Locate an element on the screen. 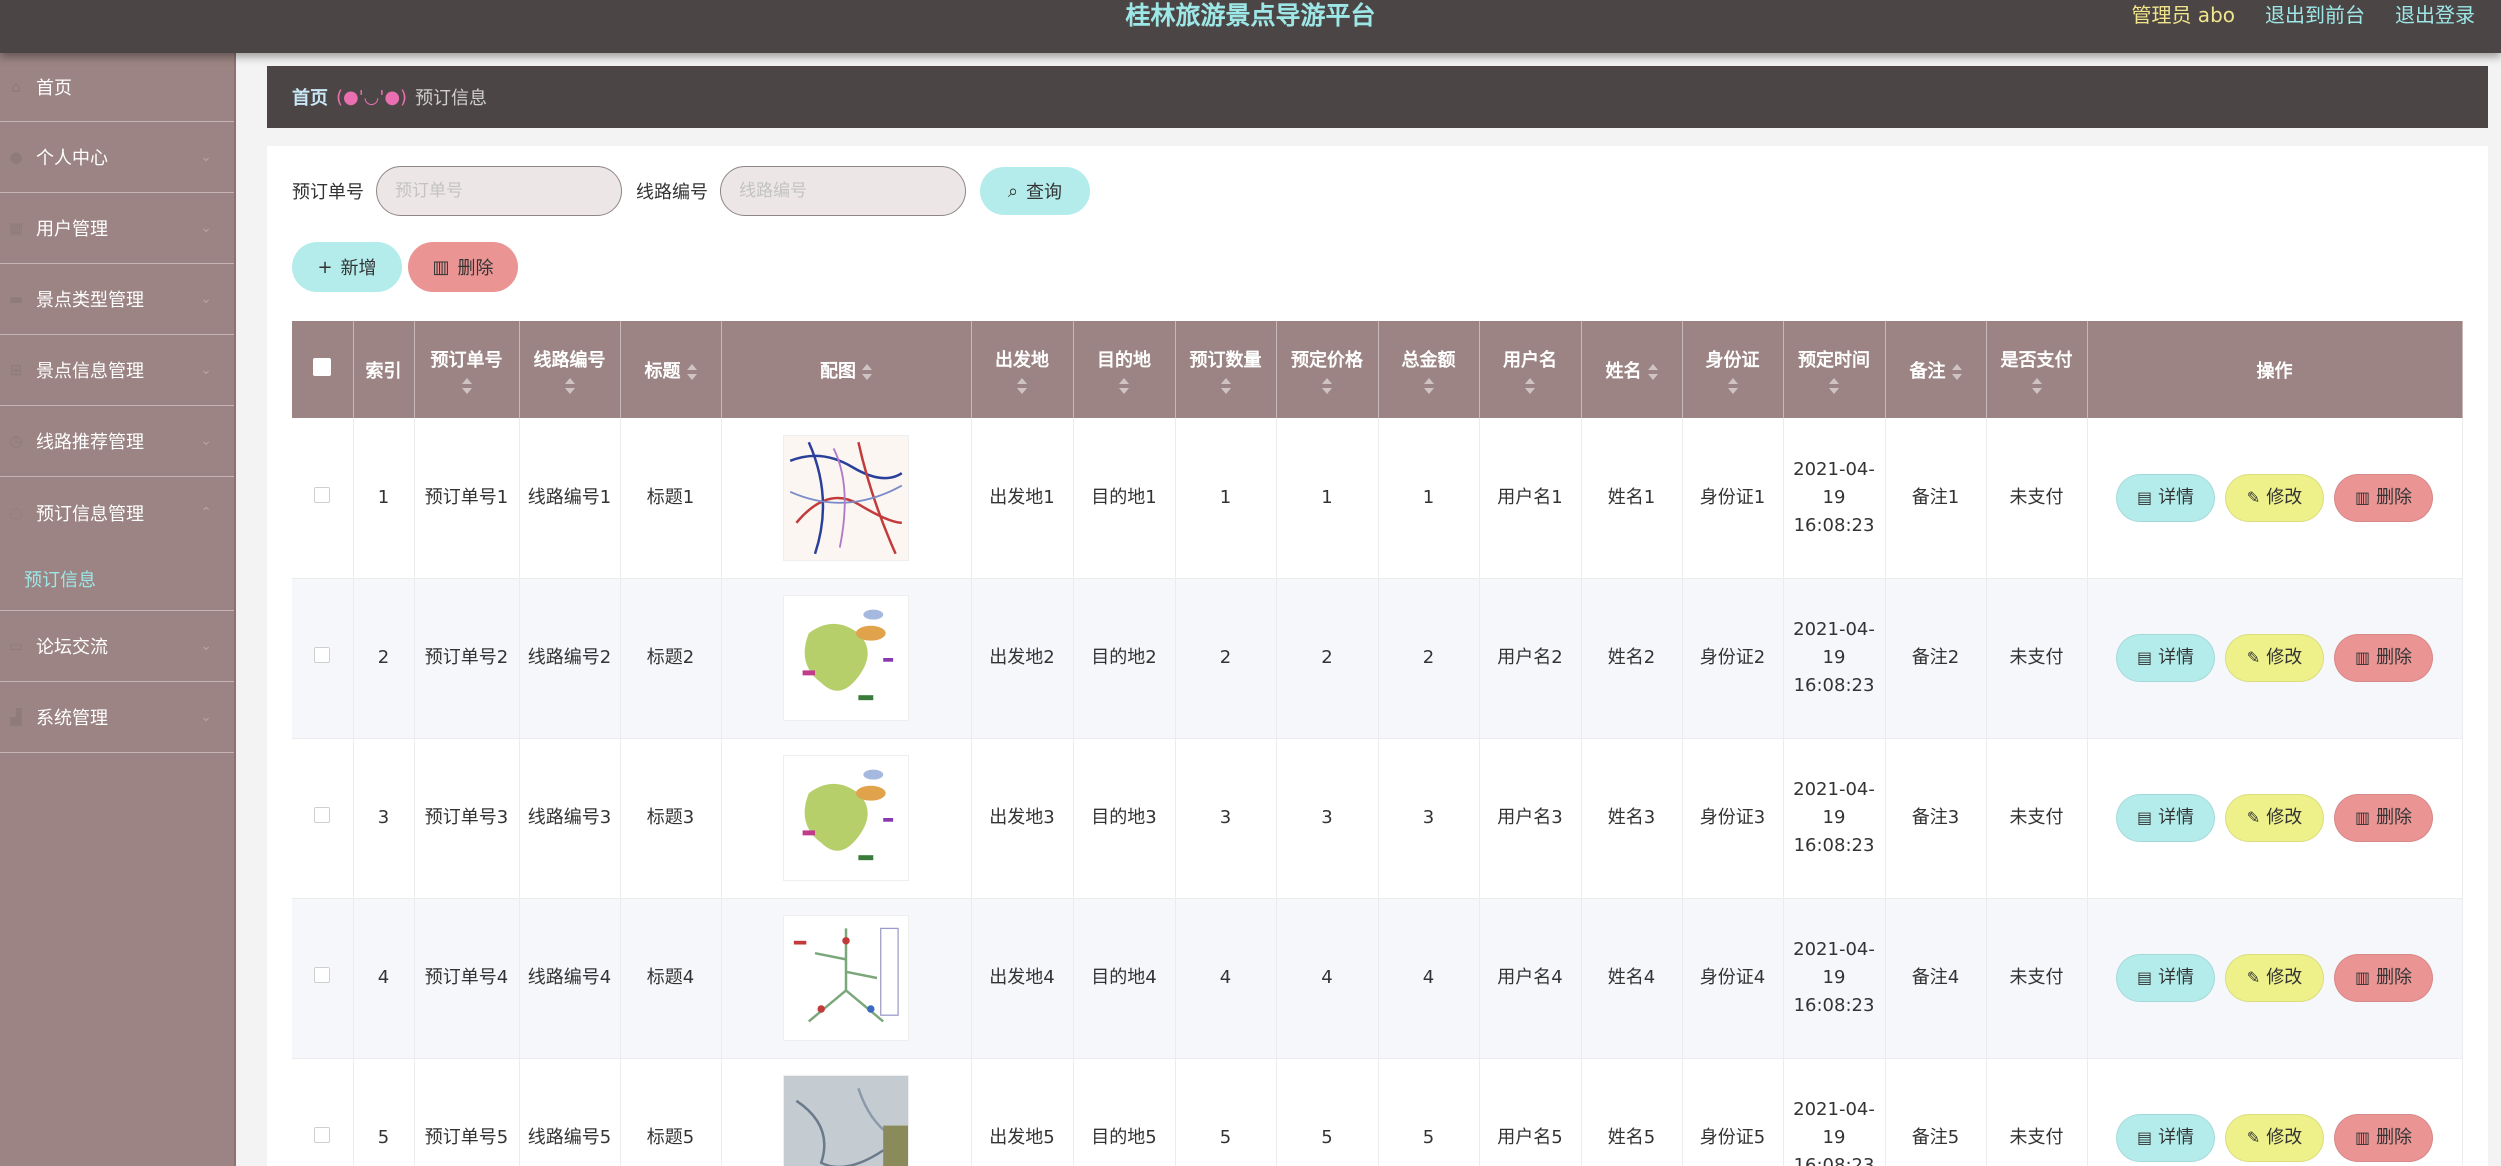 Image resolution: width=2501 pixels, height=1166 pixels. select-all-checkbox is located at coordinates (322, 367).